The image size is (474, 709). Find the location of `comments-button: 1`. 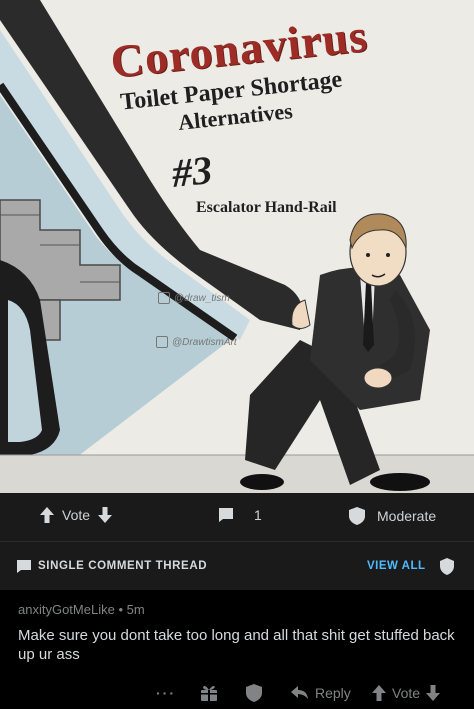

comments-button: 1 is located at coordinates (240, 515).